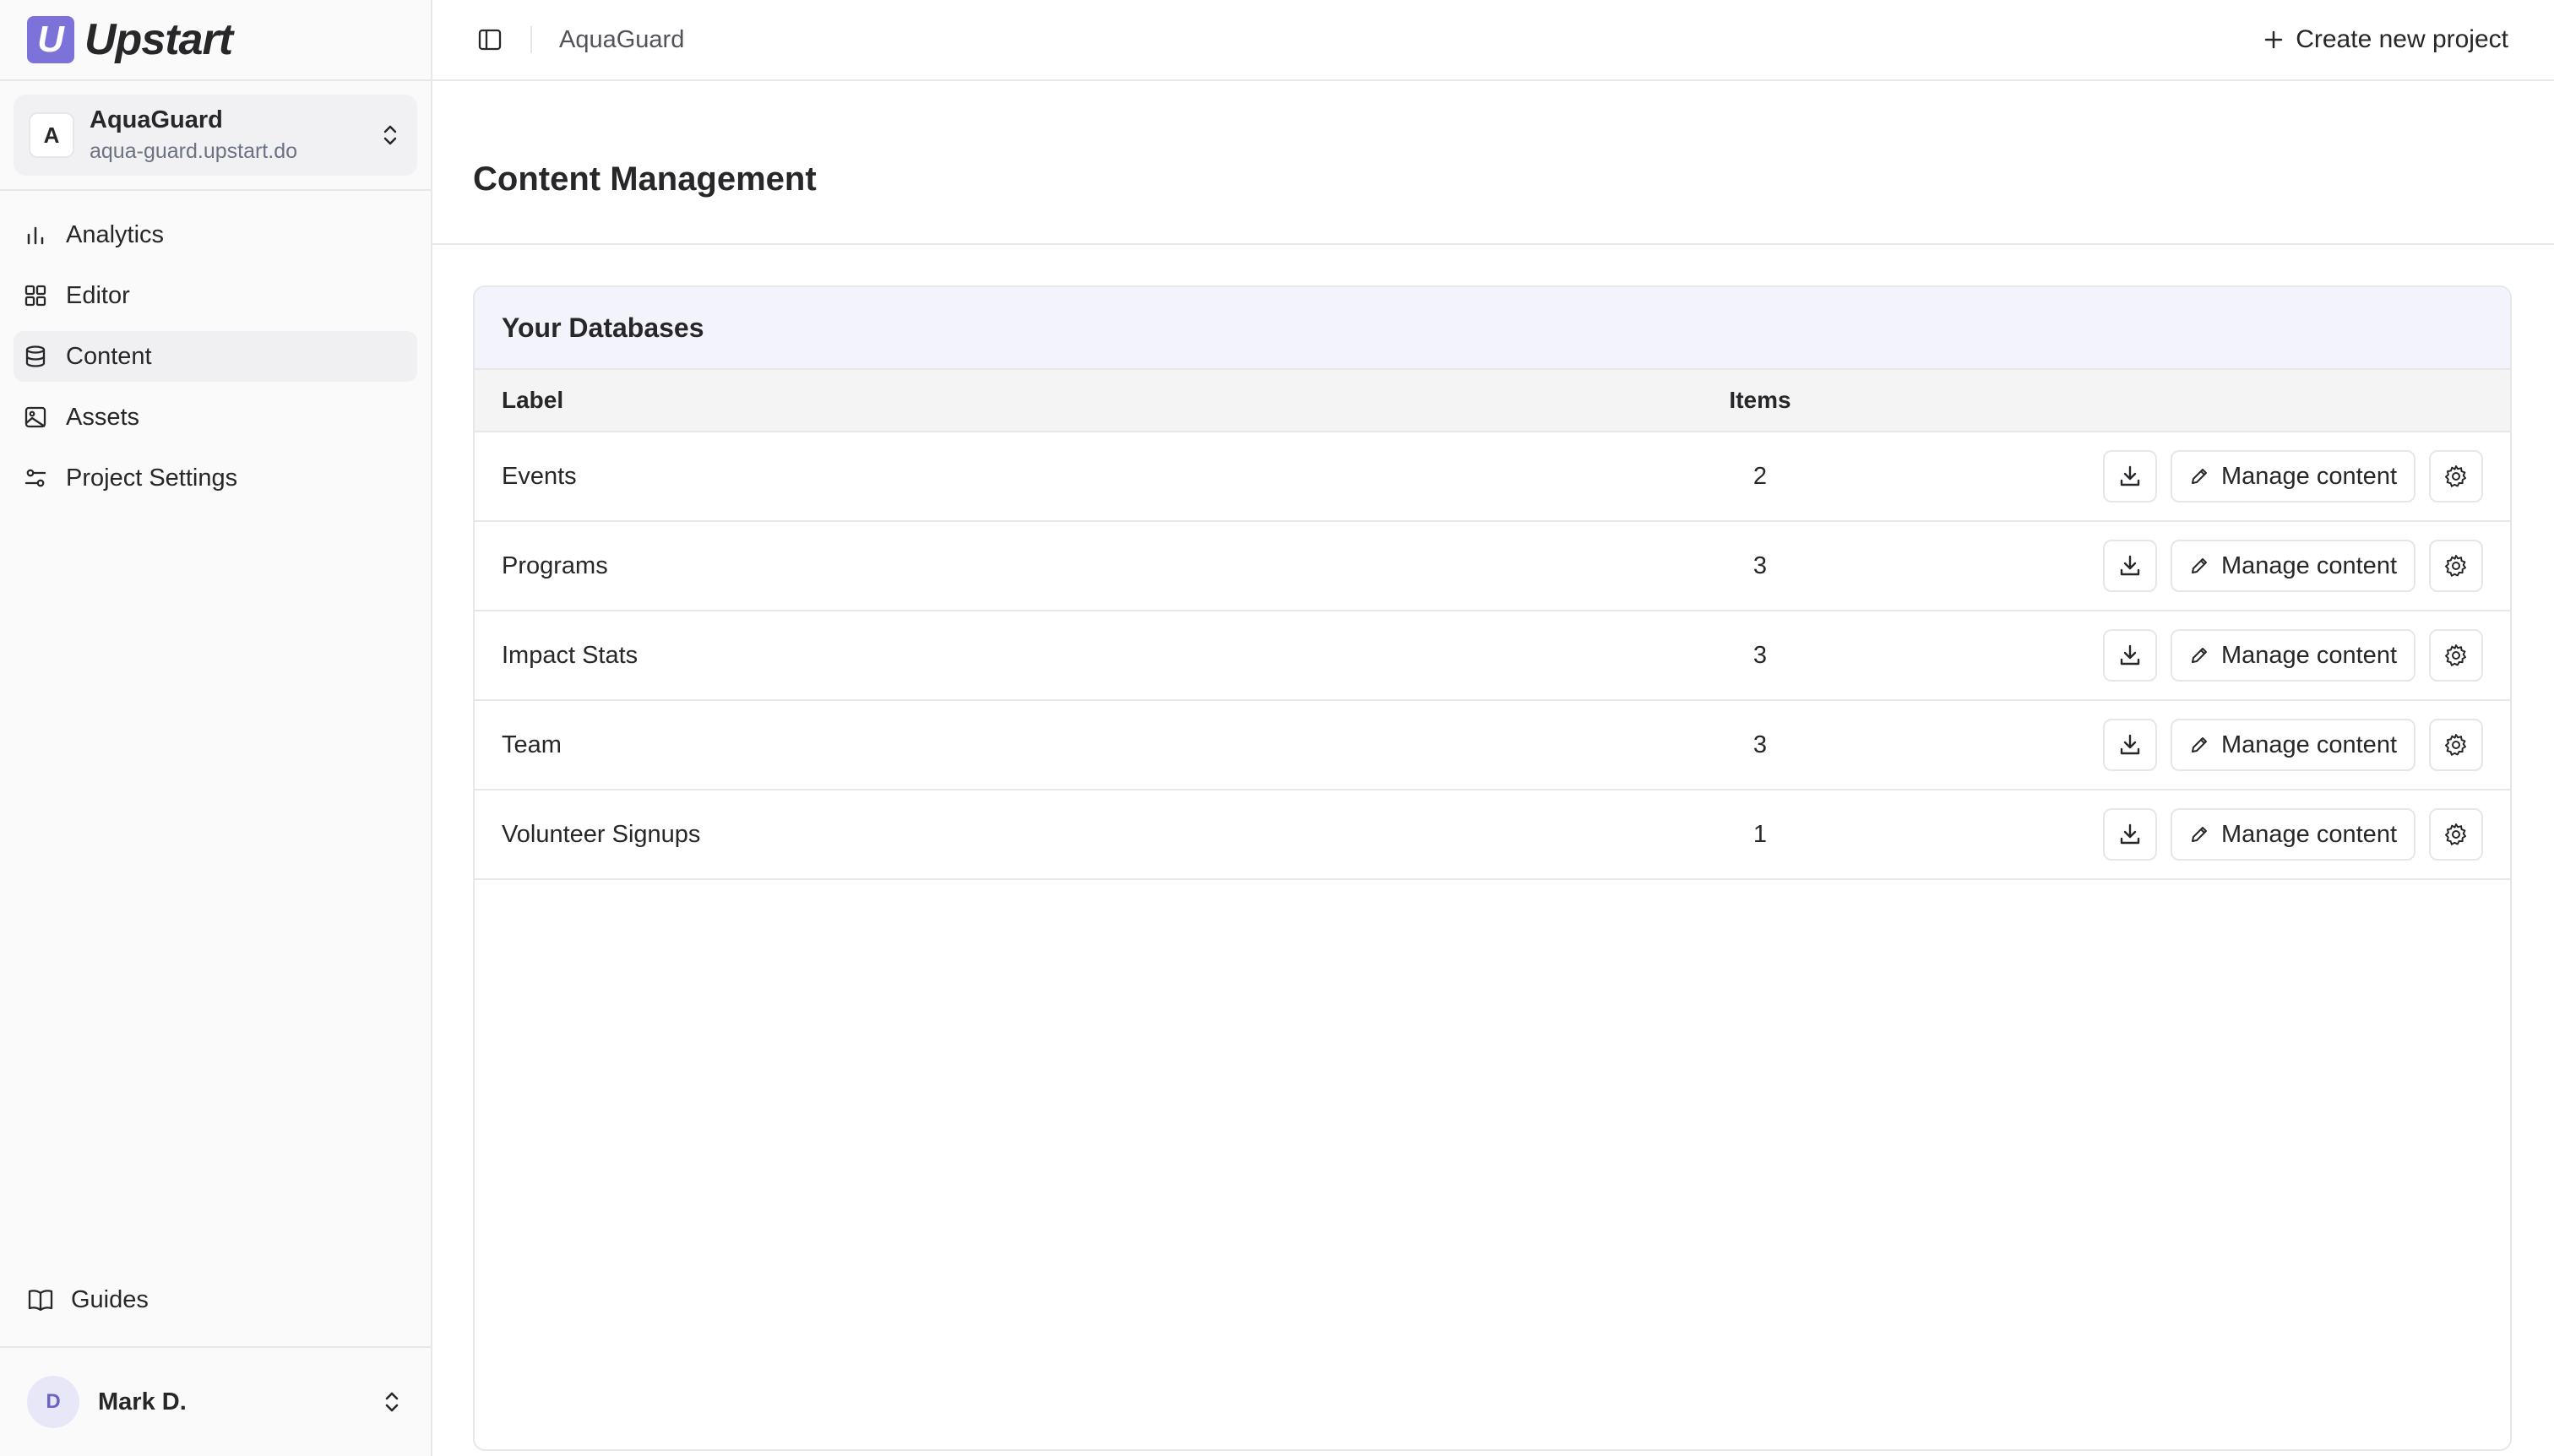 This screenshot has width=2554, height=1456. I want to click on sidebar-item-assets: Assets, so click(215, 417).